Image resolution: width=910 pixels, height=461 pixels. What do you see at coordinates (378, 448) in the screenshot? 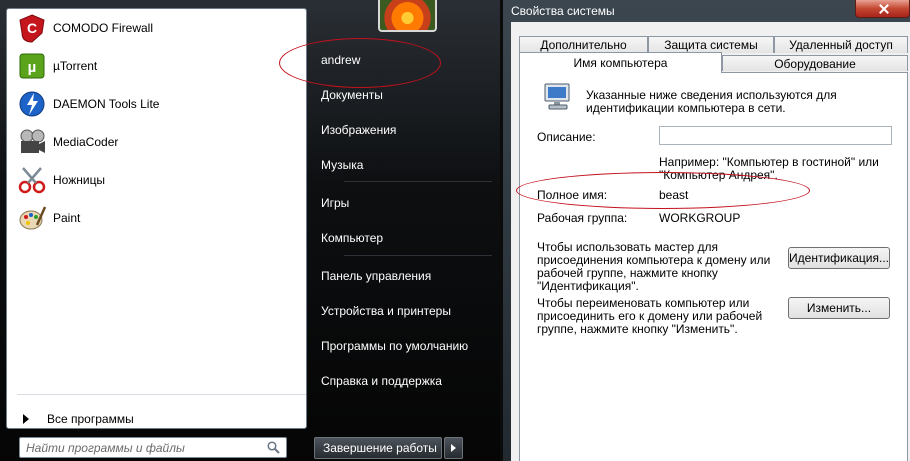
I see `shutdown-button: Завершение работы` at bounding box center [378, 448].